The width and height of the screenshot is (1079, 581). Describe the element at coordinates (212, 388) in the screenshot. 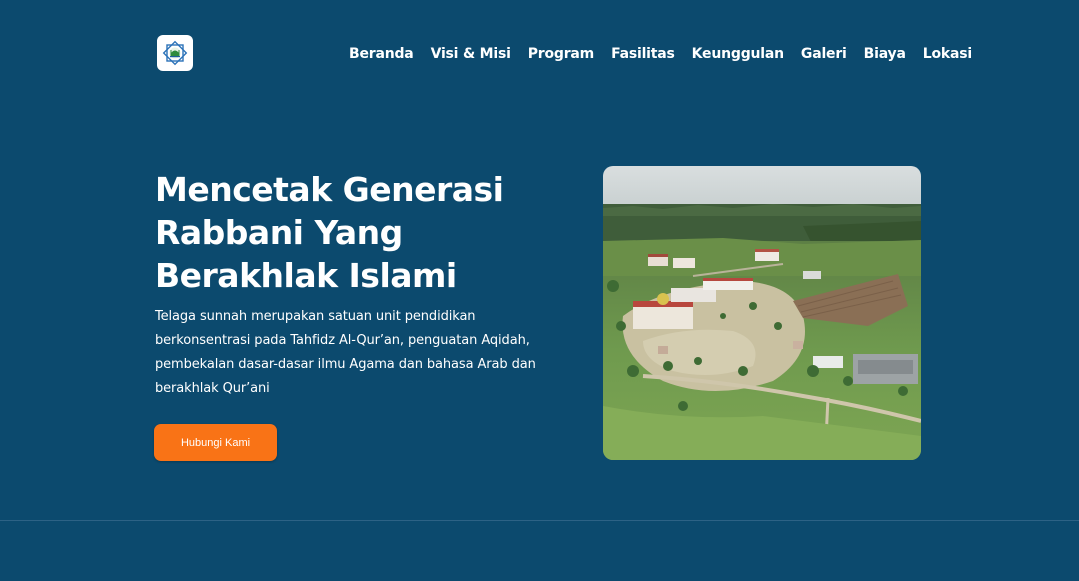

I see `hero-description-line: berakhlak Qur’ani` at that location.